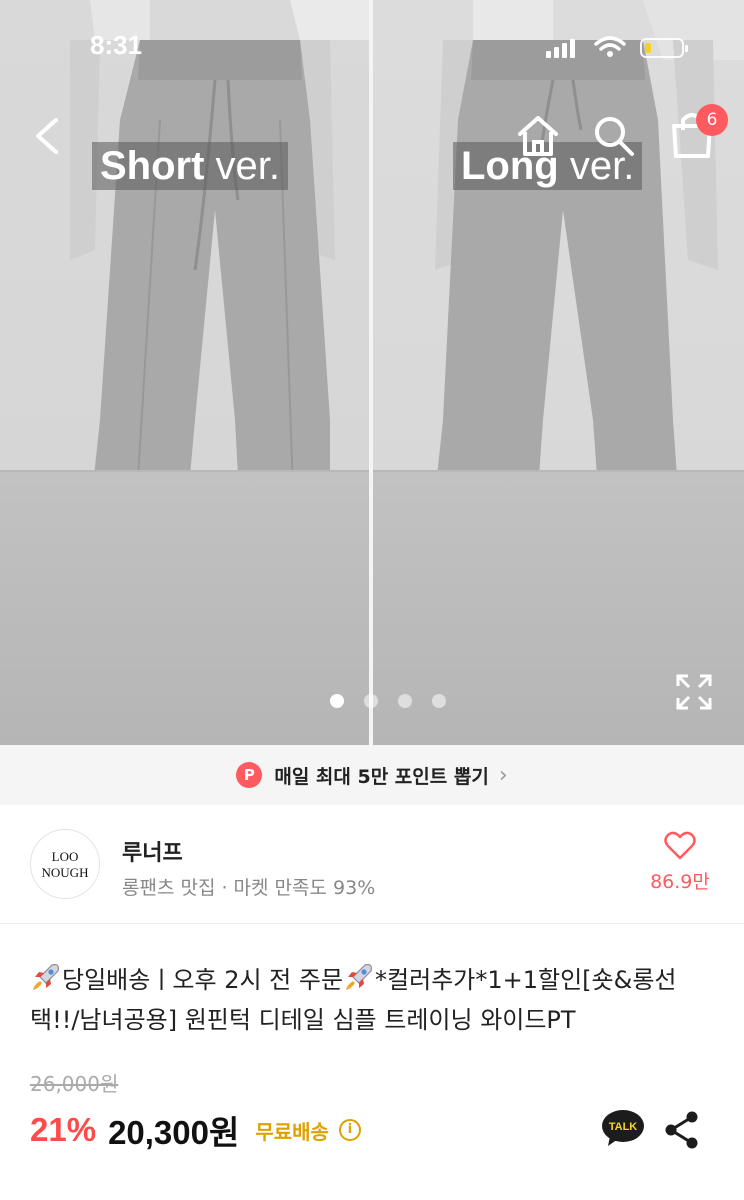 The height and width of the screenshot is (1200, 744). I want to click on point-icon: P, so click(249, 775).